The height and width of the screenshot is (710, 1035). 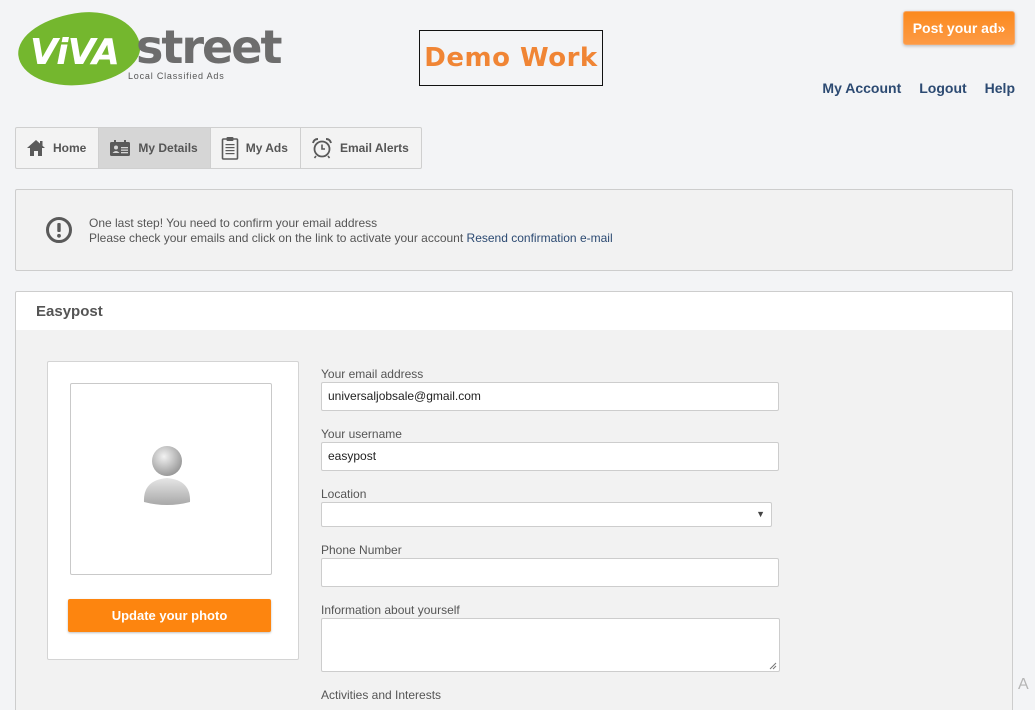 What do you see at coordinates (168, 148) in the screenshot?
I see `tab-my-details-label: My Details` at bounding box center [168, 148].